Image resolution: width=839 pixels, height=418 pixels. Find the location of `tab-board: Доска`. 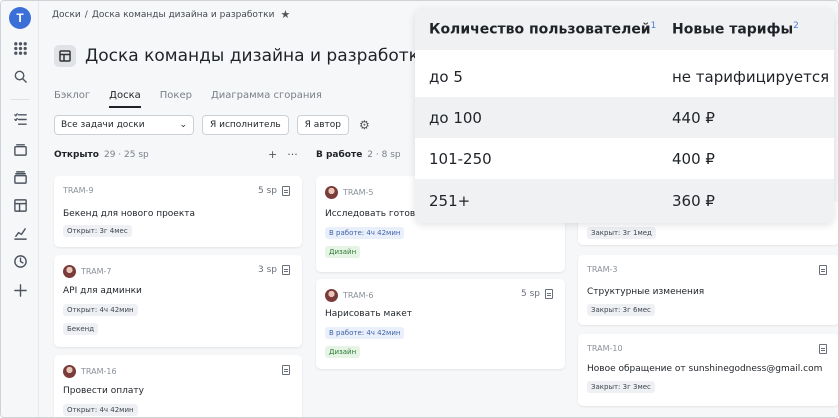

tab-board: Доска is located at coordinates (125, 99).